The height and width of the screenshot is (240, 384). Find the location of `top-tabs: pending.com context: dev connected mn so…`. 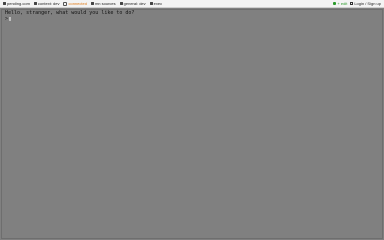

top-tabs: pending.com context: dev connected mn so… is located at coordinates (81, 3).